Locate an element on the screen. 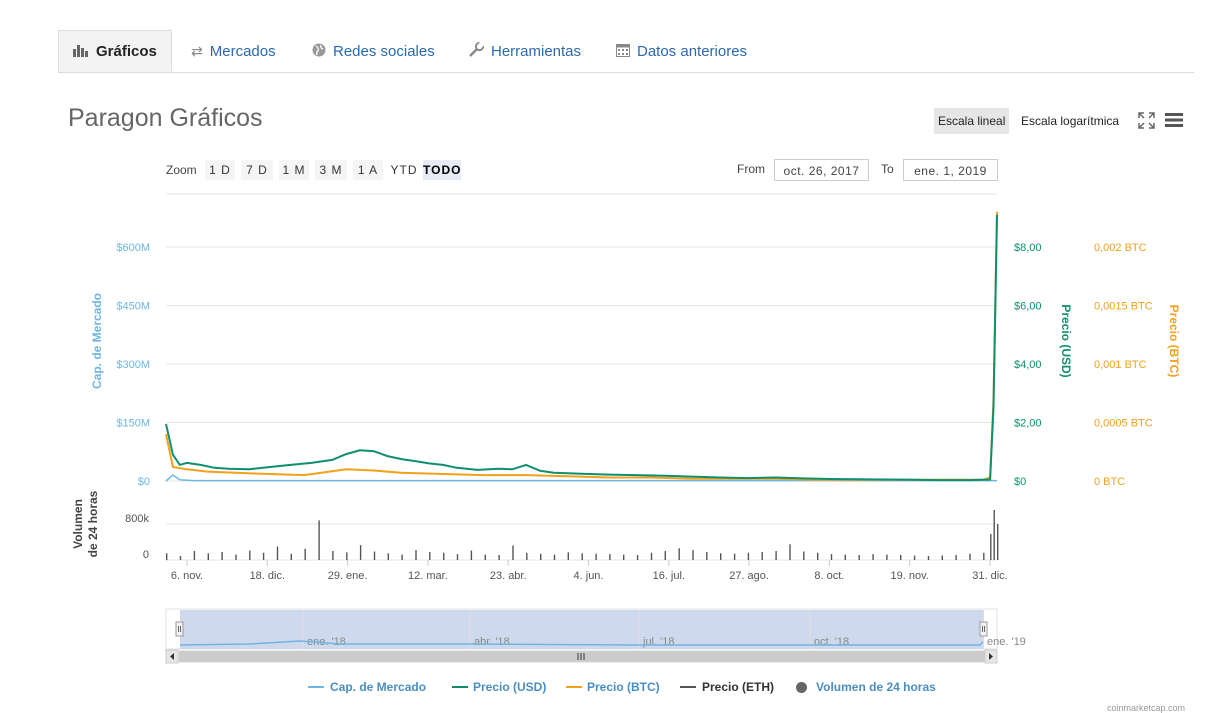 The height and width of the screenshot is (713, 1223). tab-graficos: Gráficos is located at coordinates (115, 51).